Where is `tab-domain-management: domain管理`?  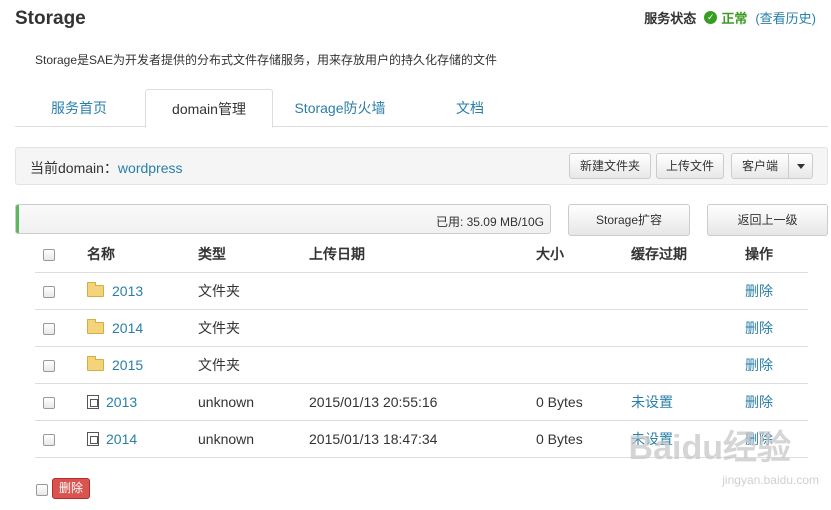 tab-domain-management: domain管理 is located at coordinates (209, 108).